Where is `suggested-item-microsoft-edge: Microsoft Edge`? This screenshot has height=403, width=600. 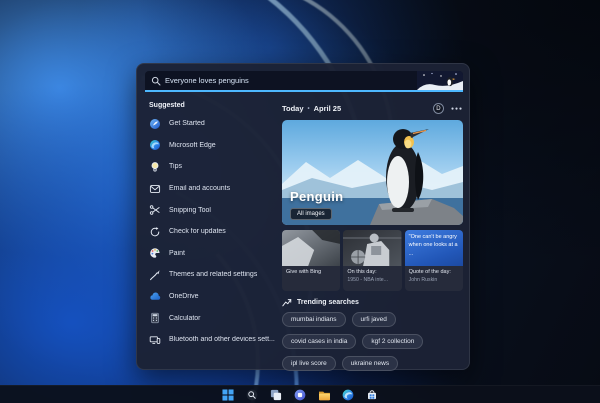 suggested-item-microsoft-edge: Microsoft Edge is located at coordinates (215, 146).